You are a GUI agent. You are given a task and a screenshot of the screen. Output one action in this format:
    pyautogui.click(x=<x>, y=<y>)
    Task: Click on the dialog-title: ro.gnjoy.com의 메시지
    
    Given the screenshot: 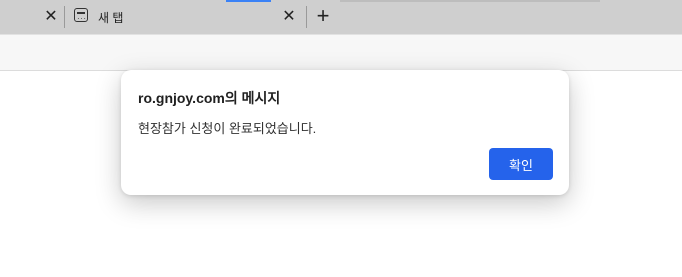 What is the action you would take?
    pyautogui.click(x=209, y=98)
    